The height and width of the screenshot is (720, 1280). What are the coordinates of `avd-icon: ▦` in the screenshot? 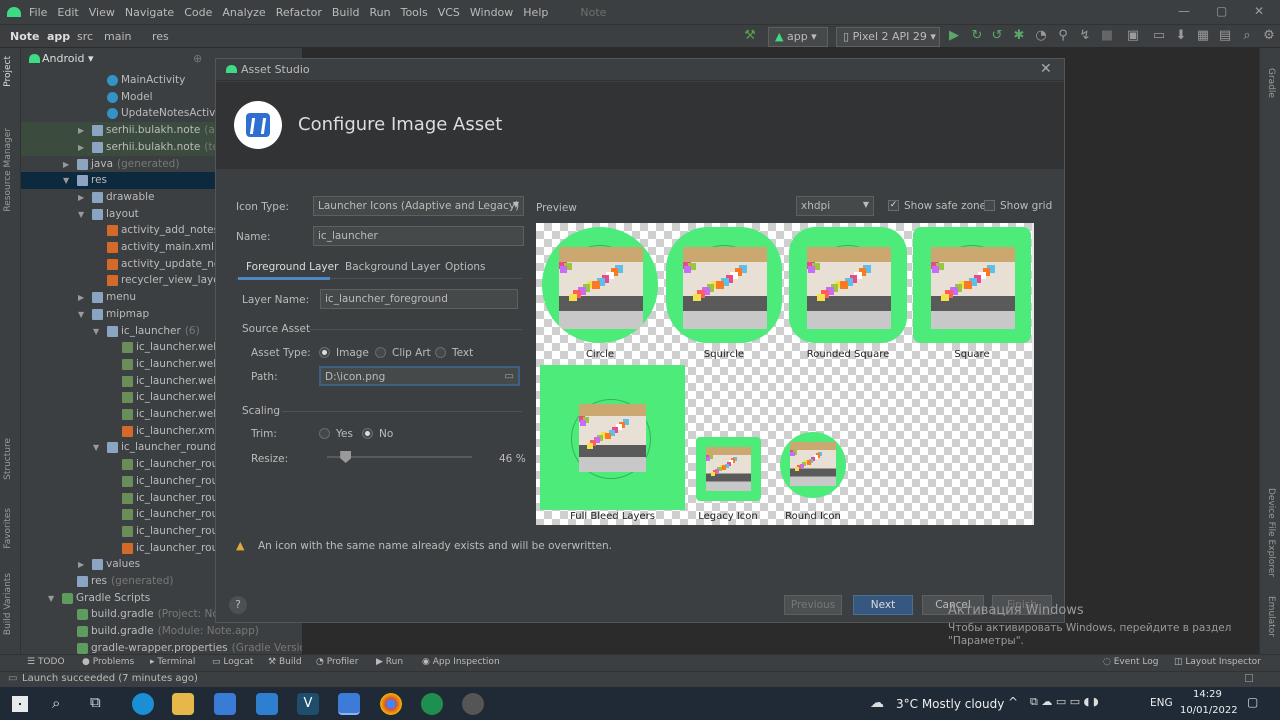 It's located at (1203, 36).